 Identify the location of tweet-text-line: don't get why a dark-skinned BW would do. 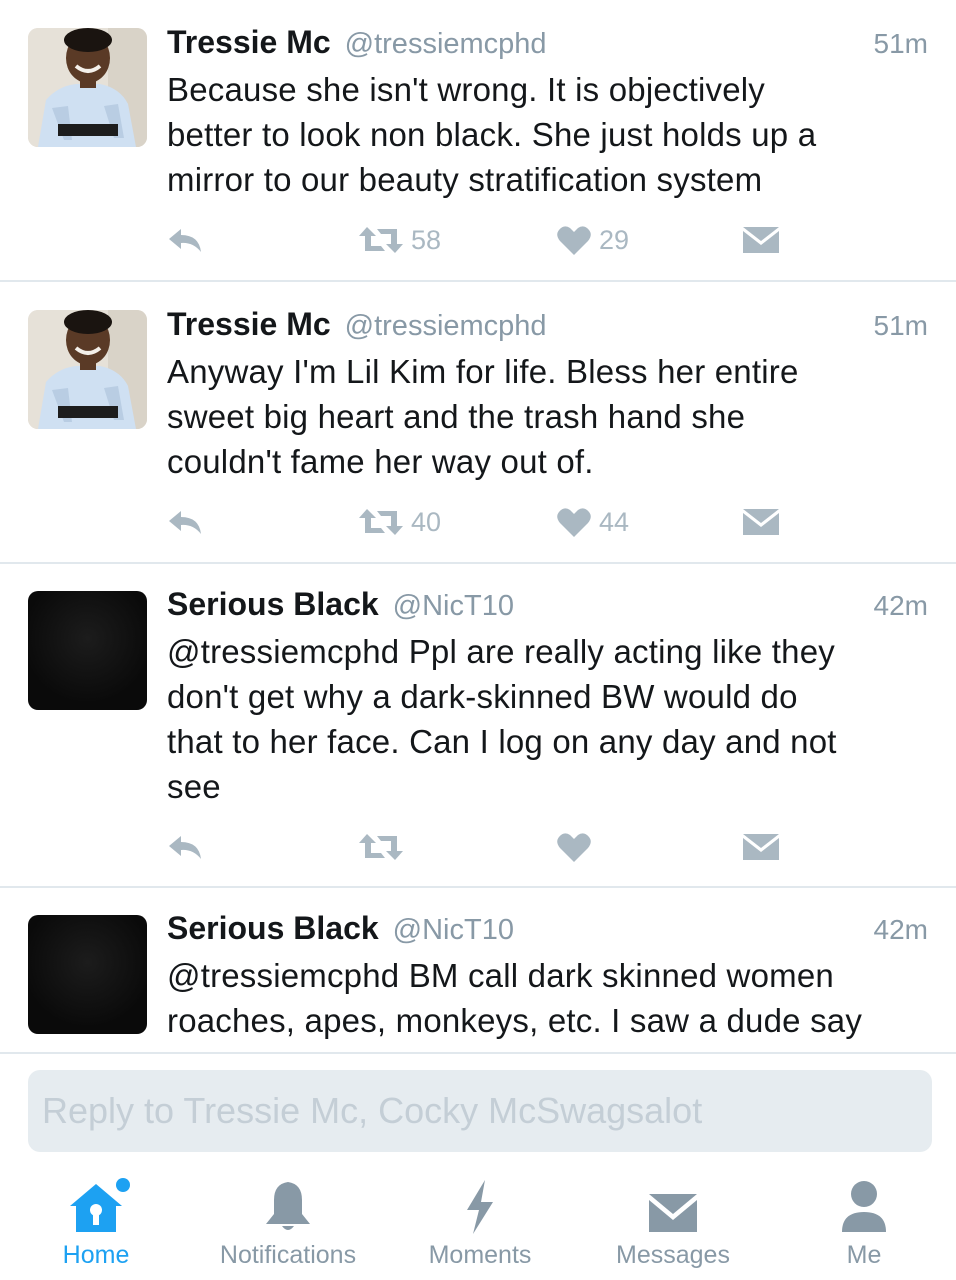
(482, 696).